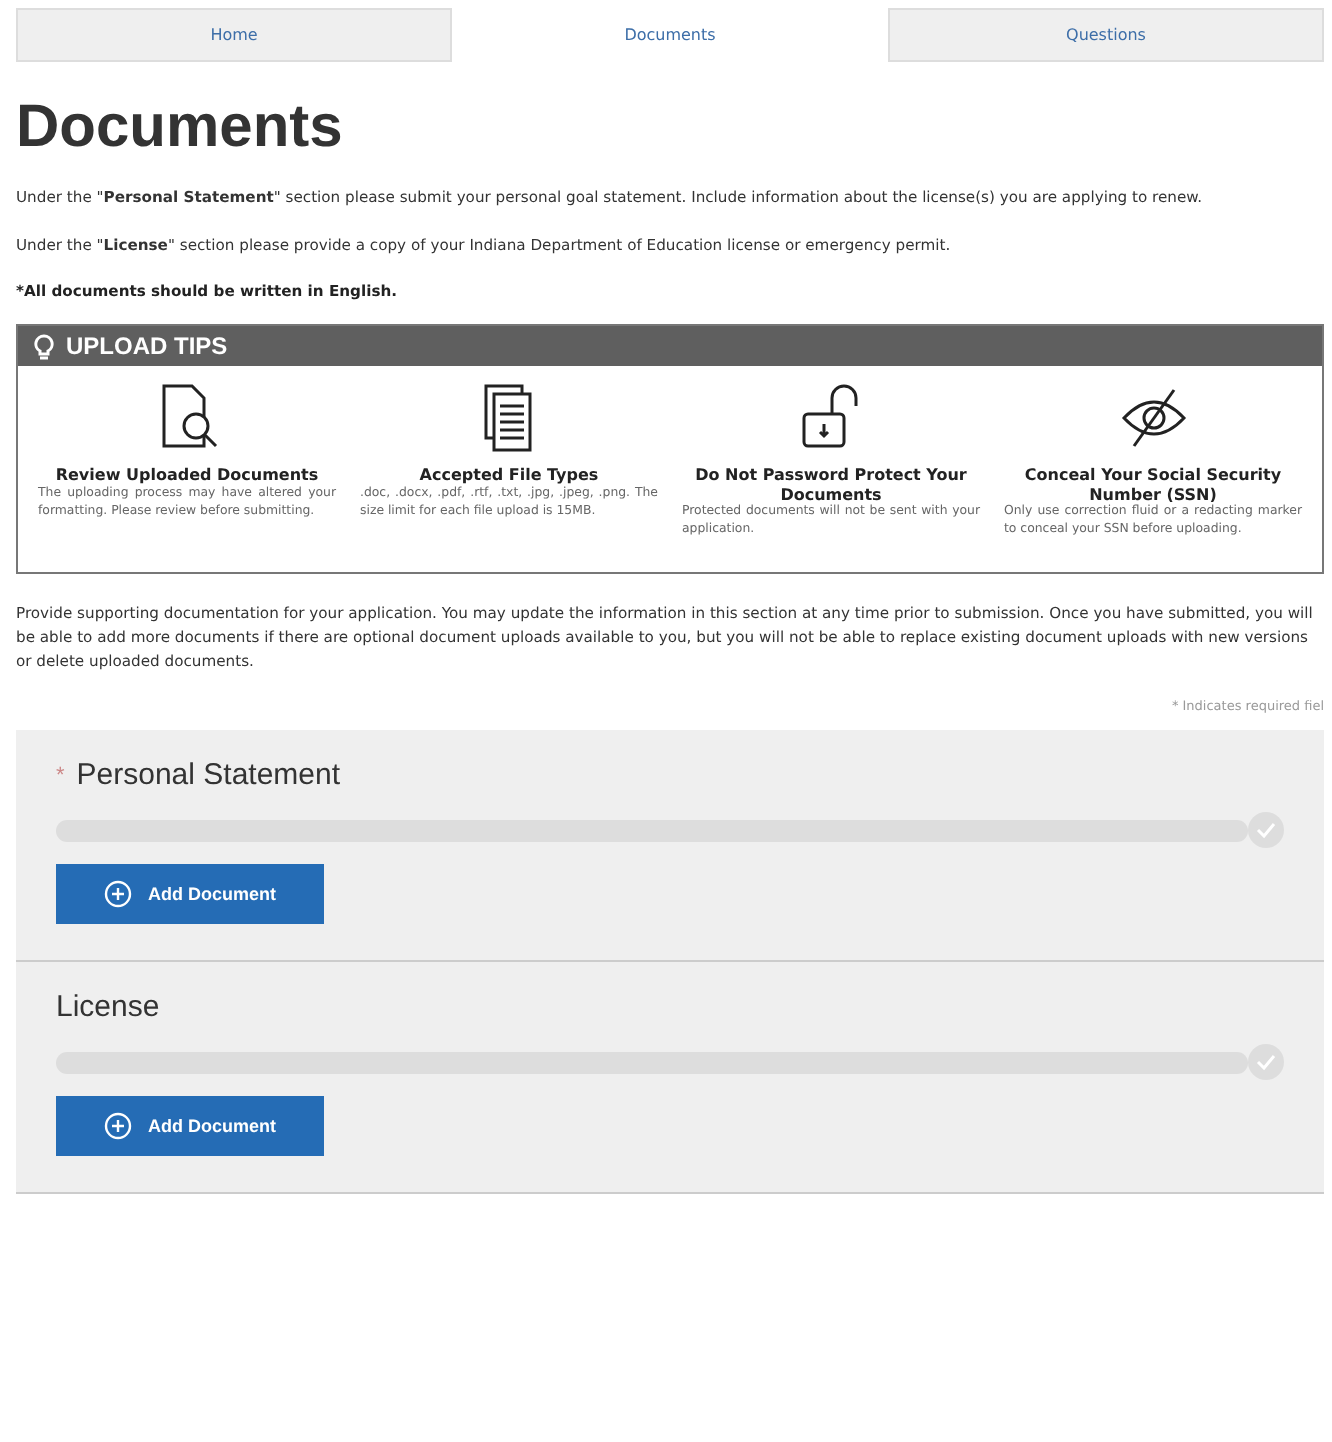  I want to click on required-mark: *, so click(60, 775).